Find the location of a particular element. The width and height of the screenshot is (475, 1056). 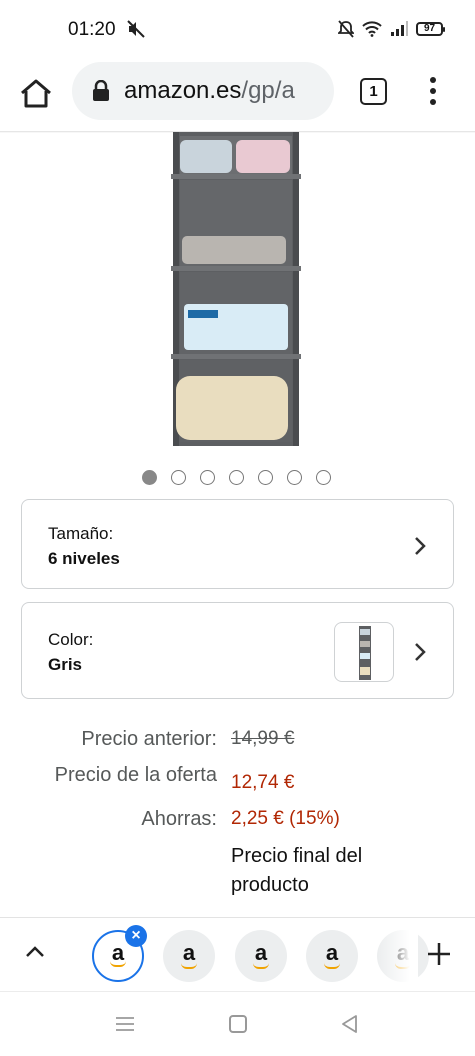

tab-switcher-button: 1 is located at coordinates (373, 91).